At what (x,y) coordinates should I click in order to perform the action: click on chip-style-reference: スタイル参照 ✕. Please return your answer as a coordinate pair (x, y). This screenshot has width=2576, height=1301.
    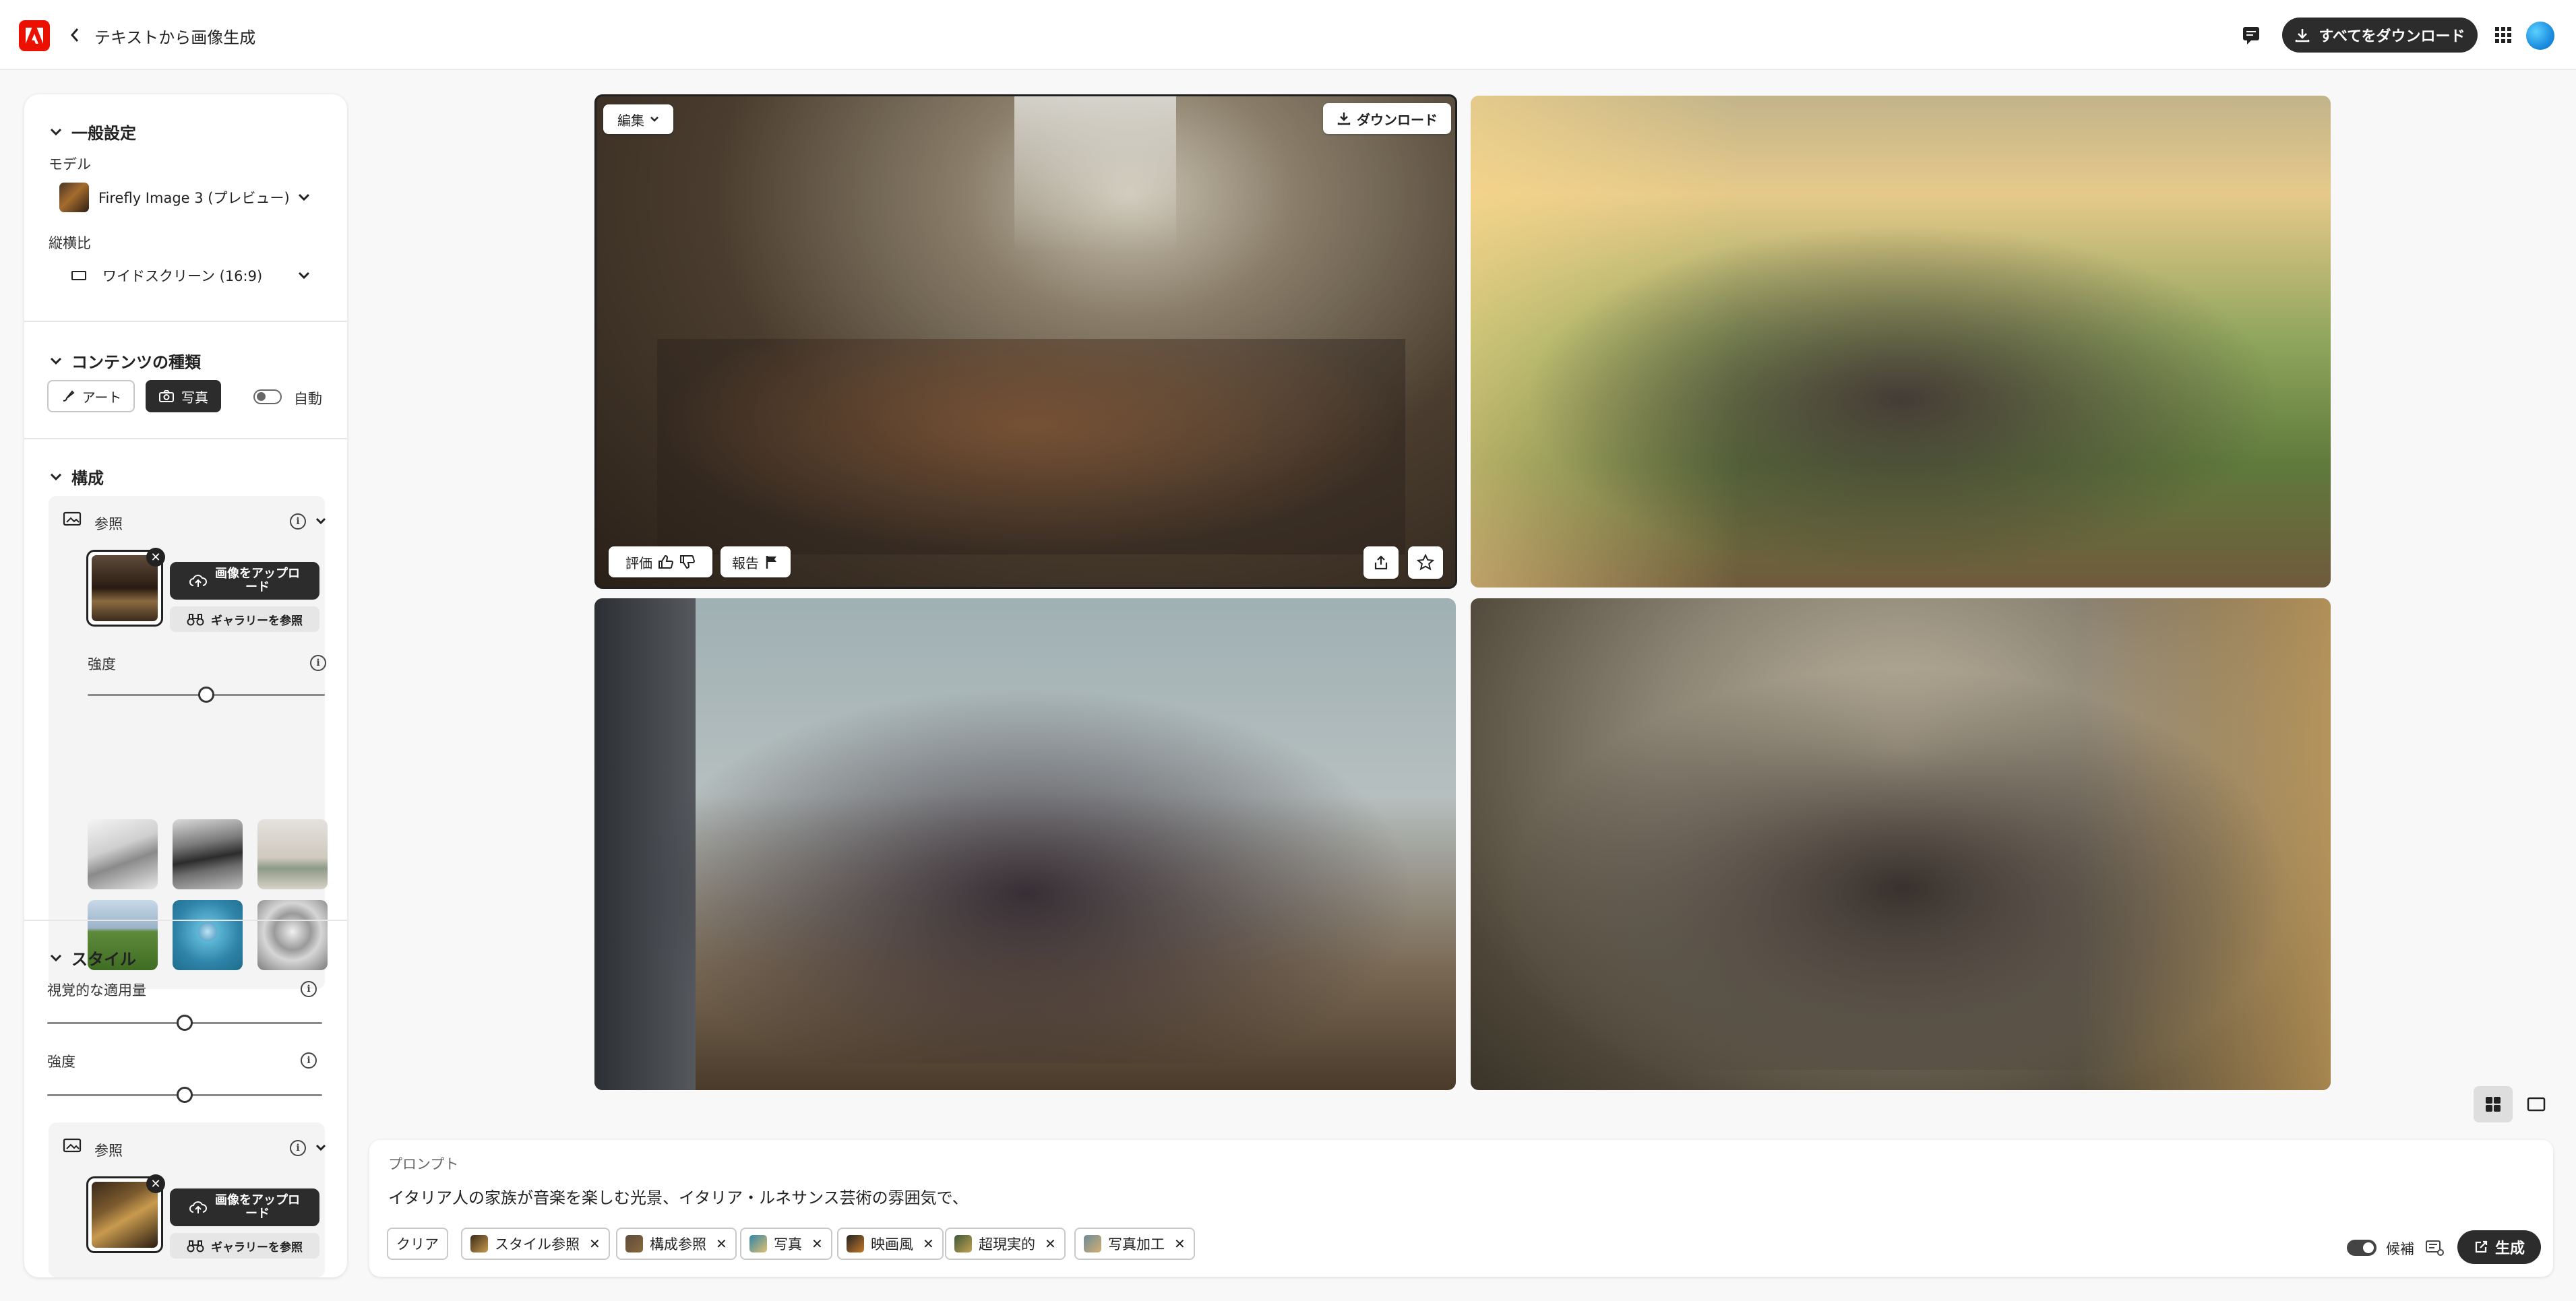
    Looking at the image, I should click on (536, 1244).